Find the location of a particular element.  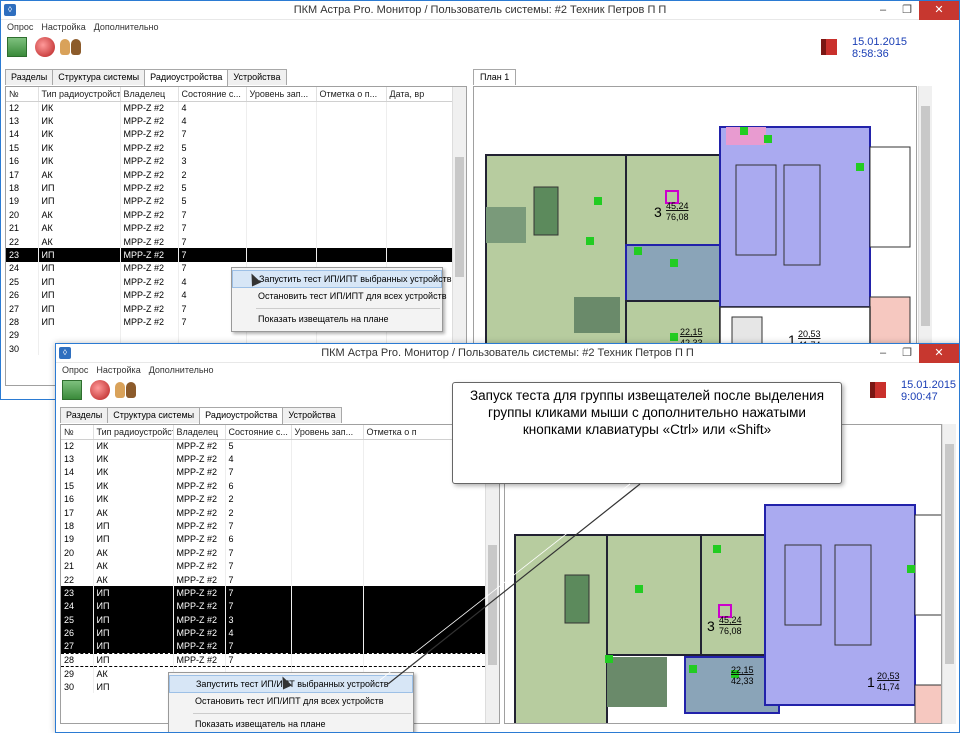

callout-line is located at coordinates (514, 584).